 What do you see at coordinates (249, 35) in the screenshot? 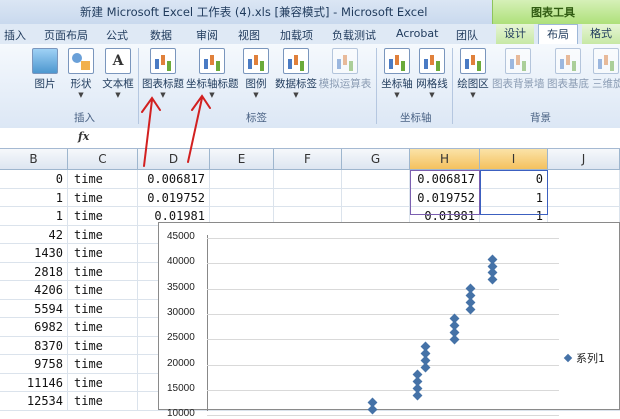
I see `tab-view: 视图` at bounding box center [249, 35].